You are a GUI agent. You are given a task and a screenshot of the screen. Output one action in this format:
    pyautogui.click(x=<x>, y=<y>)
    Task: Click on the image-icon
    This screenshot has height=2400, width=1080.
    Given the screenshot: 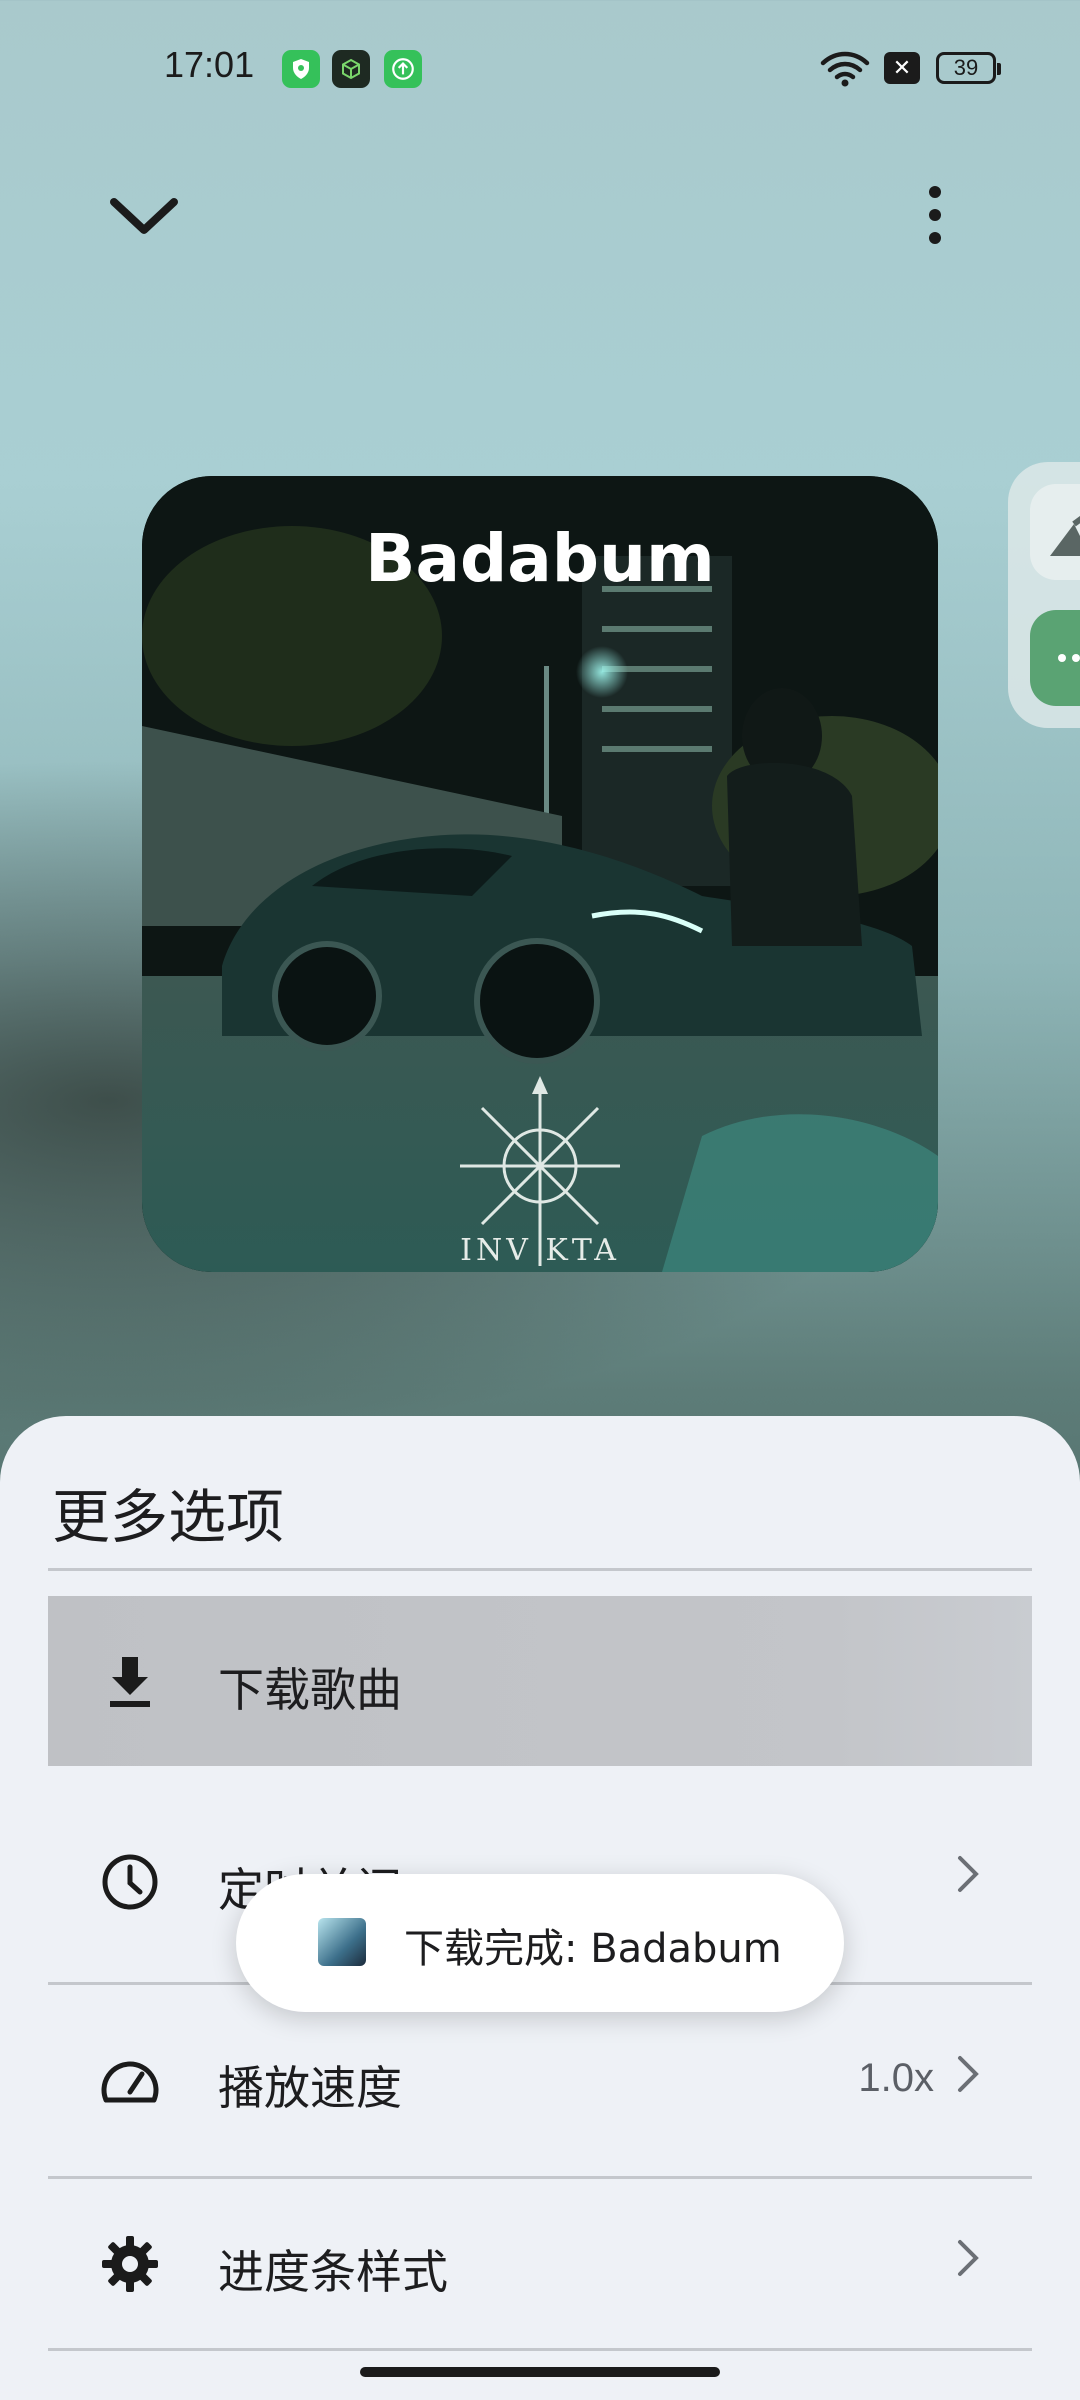 What is the action you would take?
    pyautogui.click(x=1065, y=535)
    